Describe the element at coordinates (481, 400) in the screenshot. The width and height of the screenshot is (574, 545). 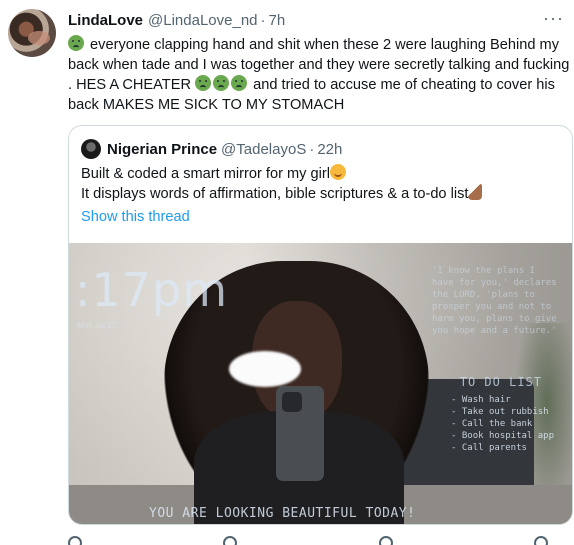
I see `todo-item: - Wash hair` at that location.